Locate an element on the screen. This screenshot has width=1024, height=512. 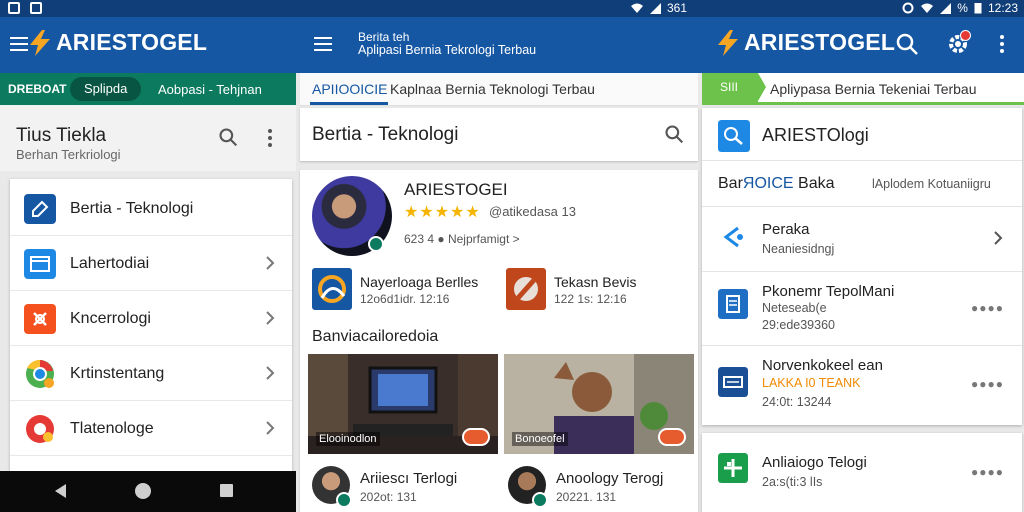
panel2-search-header: Bertia - Teknologi is located at coordinates (499, 134).